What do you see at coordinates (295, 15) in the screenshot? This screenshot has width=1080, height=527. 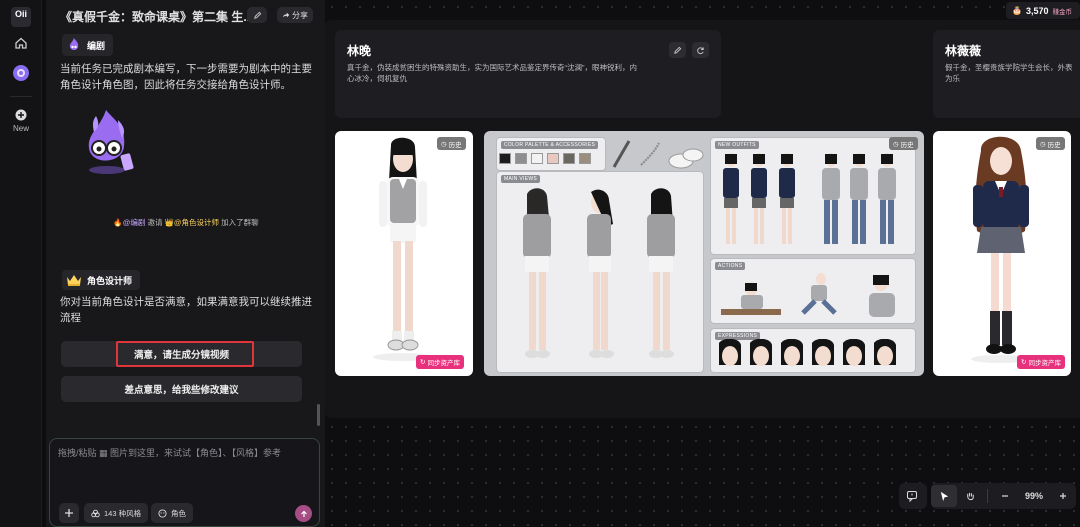 I see `share-button: 分享` at bounding box center [295, 15].